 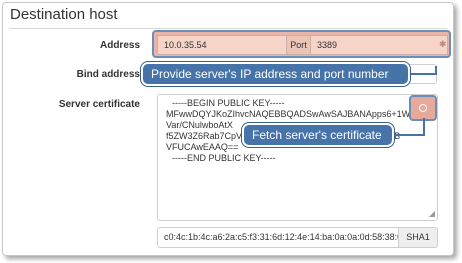 What do you see at coordinates (108, 74) in the screenshot?
I see `bind-address-label: Bind address` at bounding box center [108, 74].